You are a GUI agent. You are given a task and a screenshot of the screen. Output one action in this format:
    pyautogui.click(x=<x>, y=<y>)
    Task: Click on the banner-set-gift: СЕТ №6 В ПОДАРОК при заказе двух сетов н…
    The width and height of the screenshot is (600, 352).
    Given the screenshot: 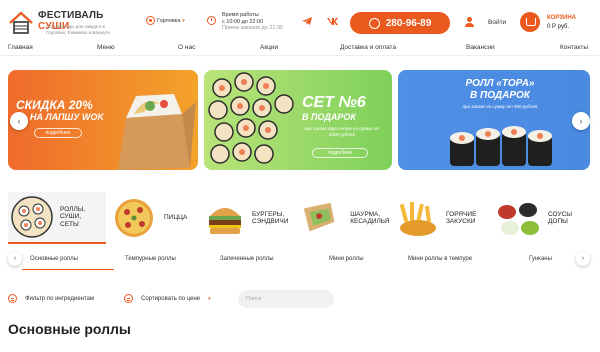 What is the action you would take?
    pyautogui.click(x=298, y=120)
    